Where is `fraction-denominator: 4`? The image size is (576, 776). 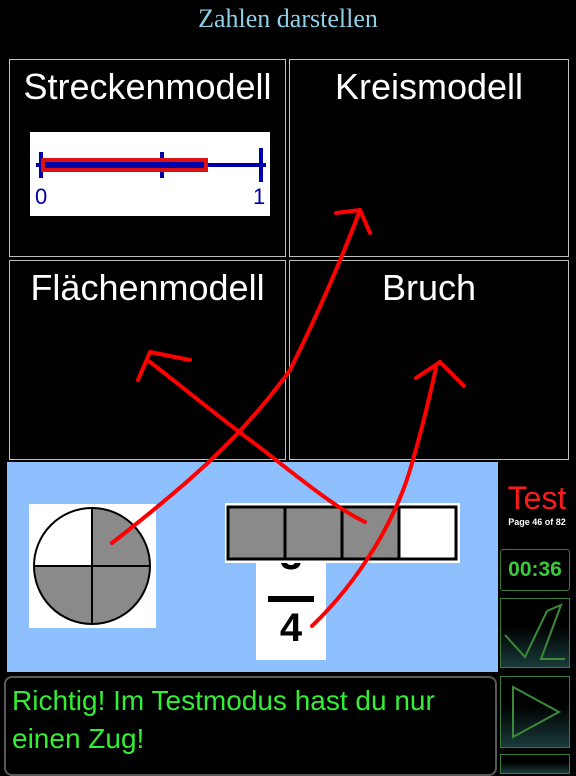
fraction-denominator: 4 is located at coordinates (291, 628).